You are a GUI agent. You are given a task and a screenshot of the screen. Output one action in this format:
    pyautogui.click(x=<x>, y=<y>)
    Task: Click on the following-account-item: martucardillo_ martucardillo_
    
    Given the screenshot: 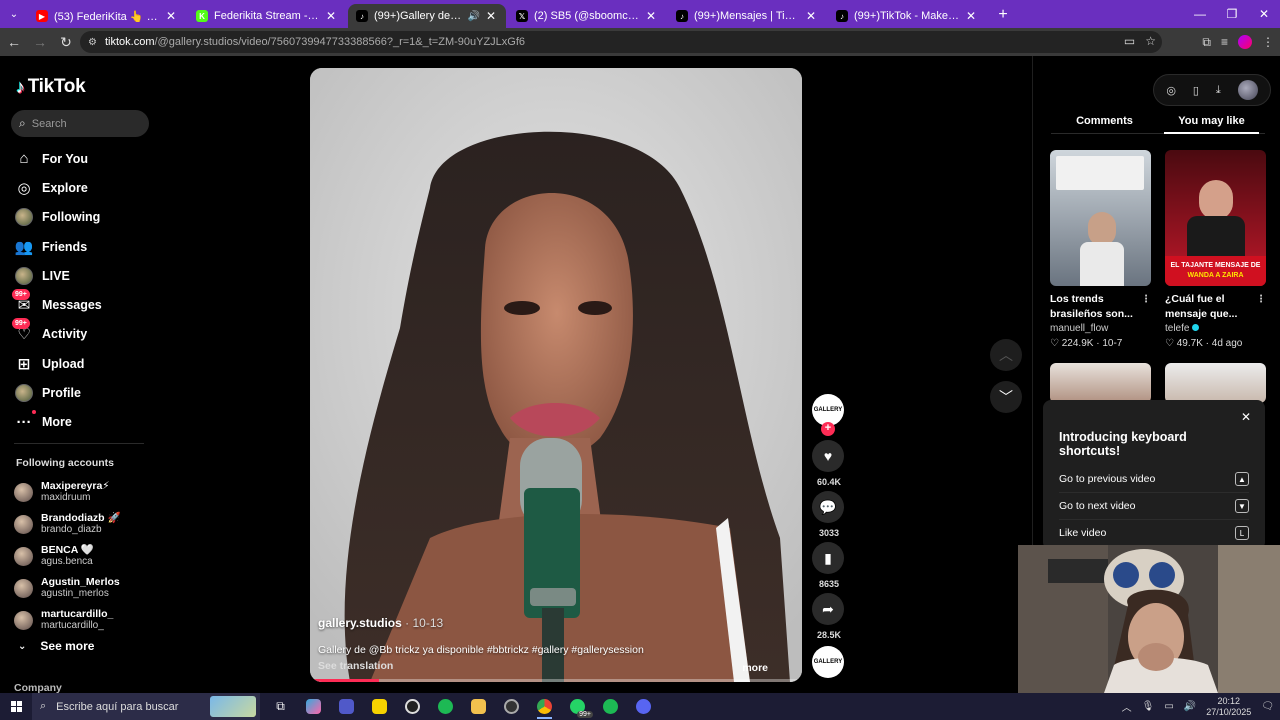 What is the action you would take?
    pyautogui.click(x=67, y=620)
    